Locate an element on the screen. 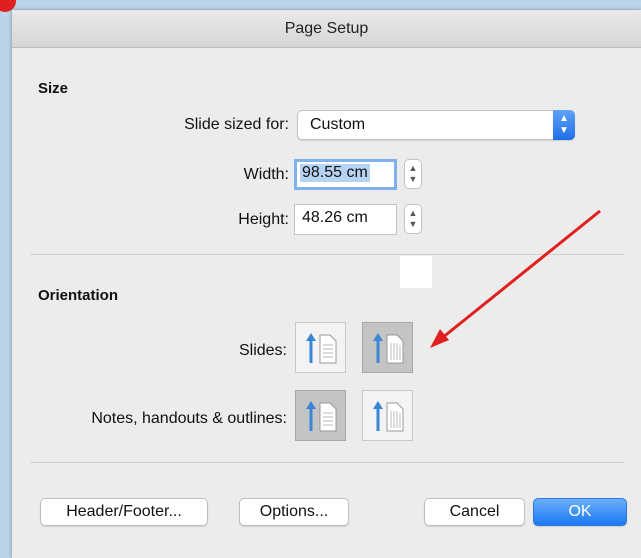  annotation-arrow is located at coordinates (515, 278).